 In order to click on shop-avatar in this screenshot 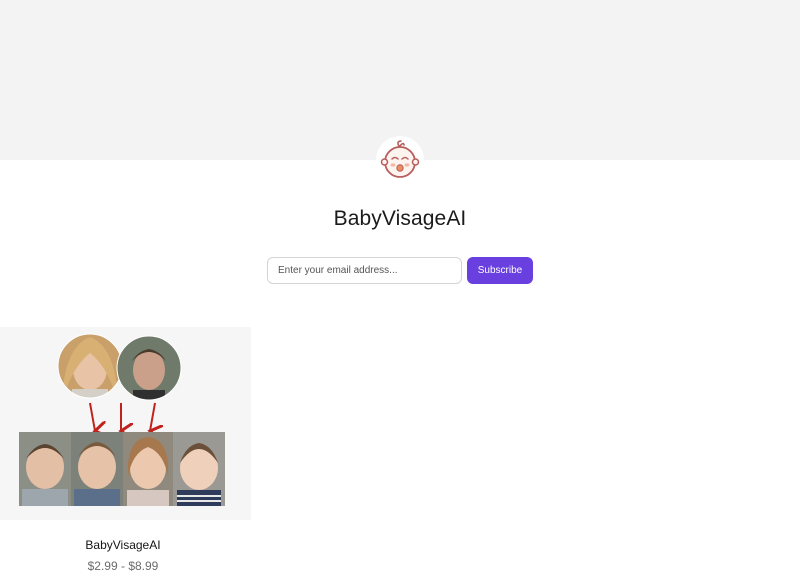, I will do `click(400, 160)`.